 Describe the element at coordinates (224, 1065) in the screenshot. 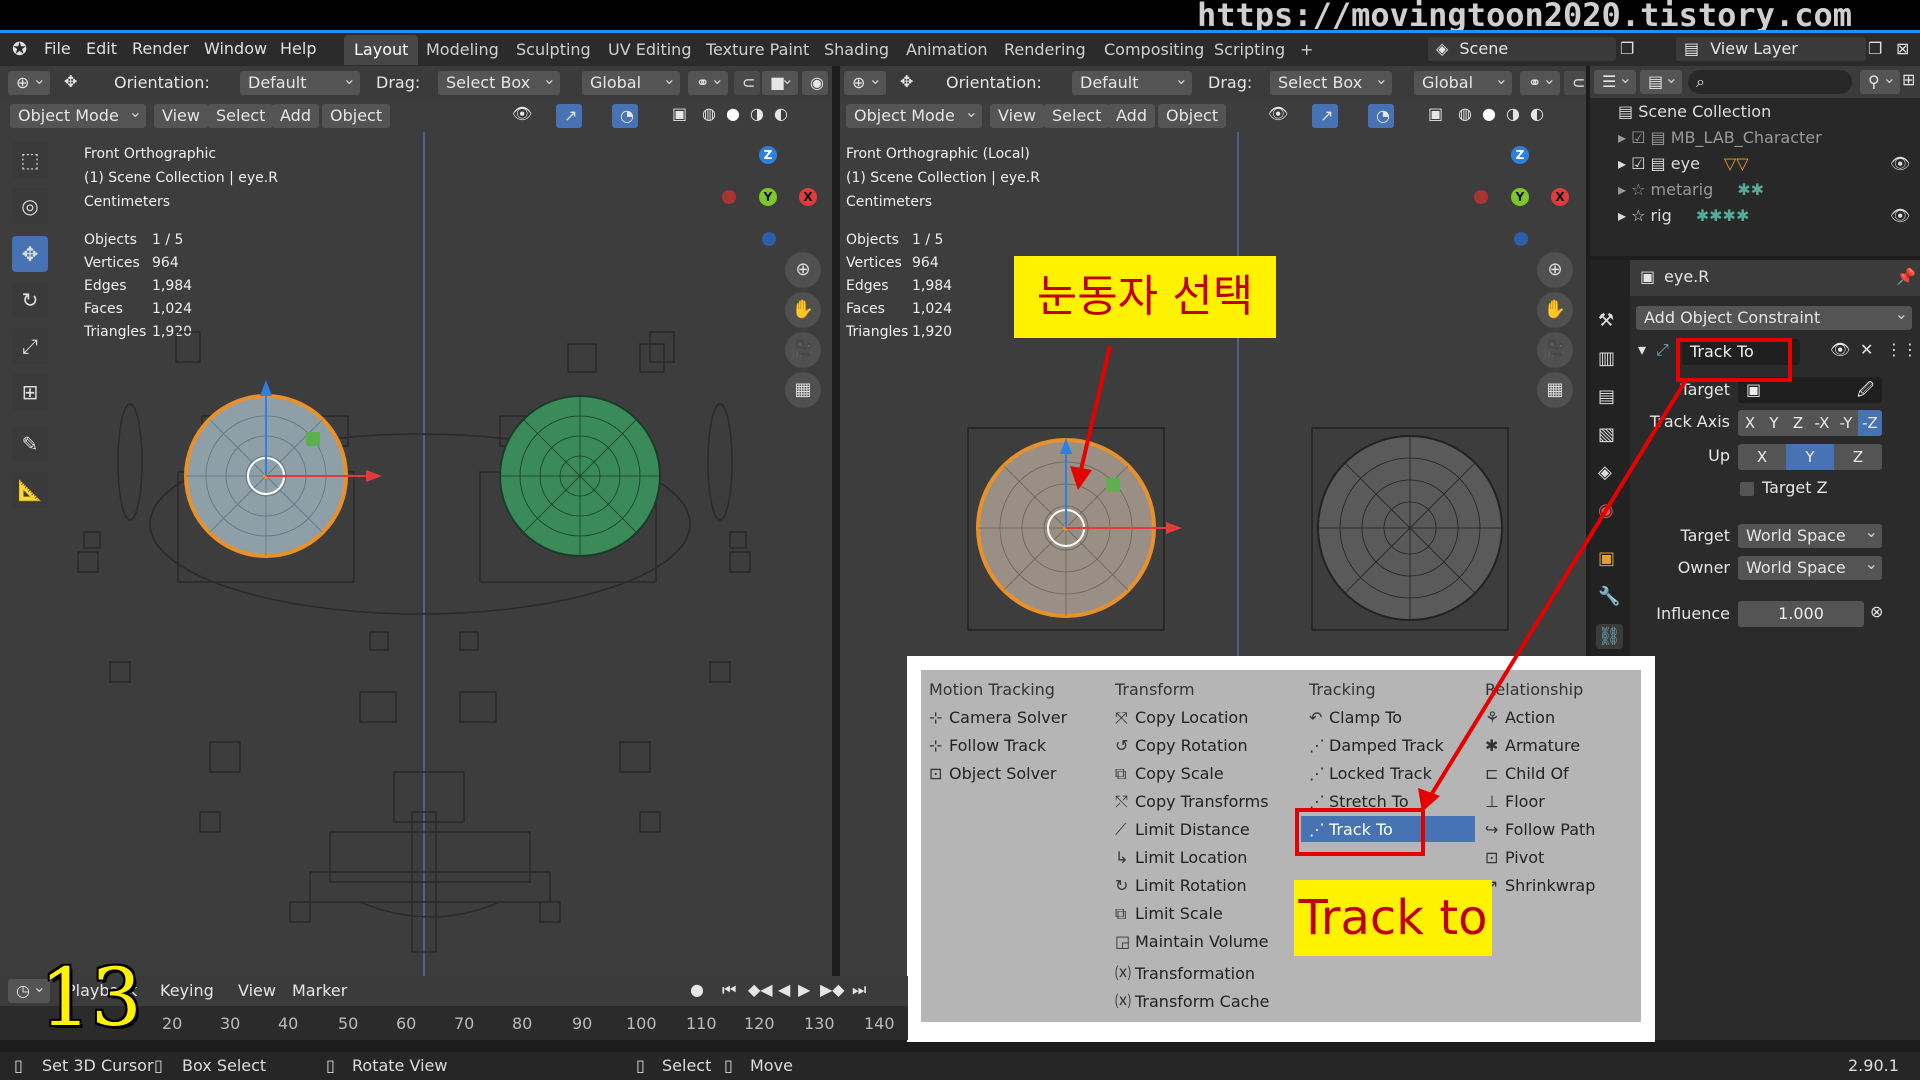

I see `status-box-select: Box Select` at that location.